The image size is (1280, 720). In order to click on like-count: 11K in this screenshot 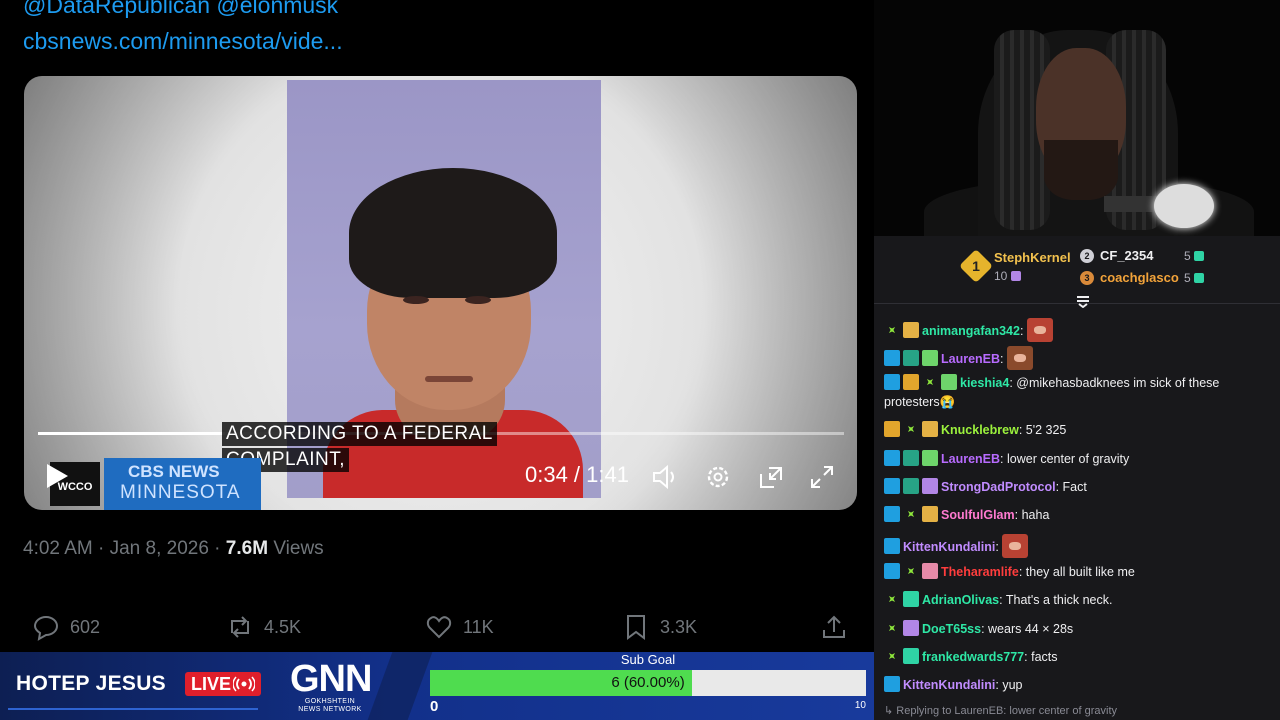, I will do `click(478, 626)`.